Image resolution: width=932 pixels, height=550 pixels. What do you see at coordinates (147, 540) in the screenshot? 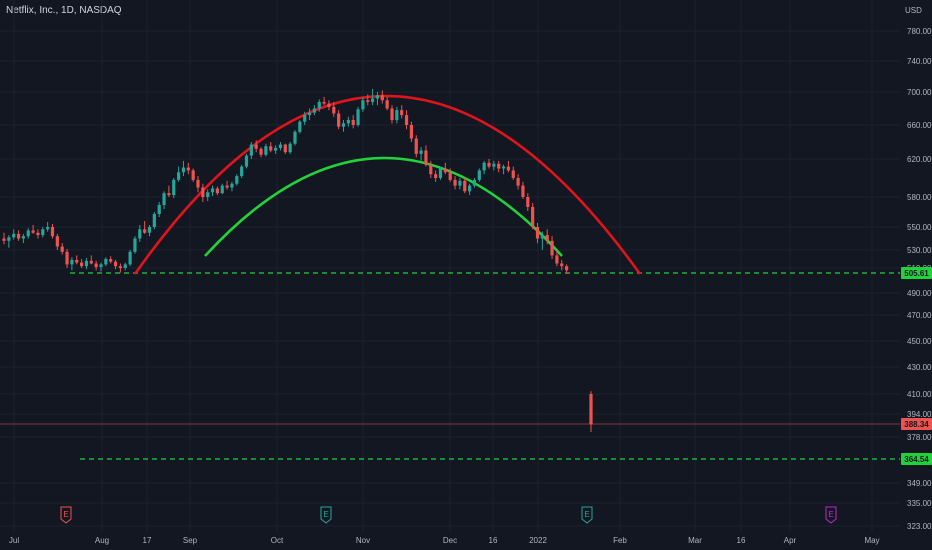
I see `time-tick-label: 17` at bounding box center [147, 540].